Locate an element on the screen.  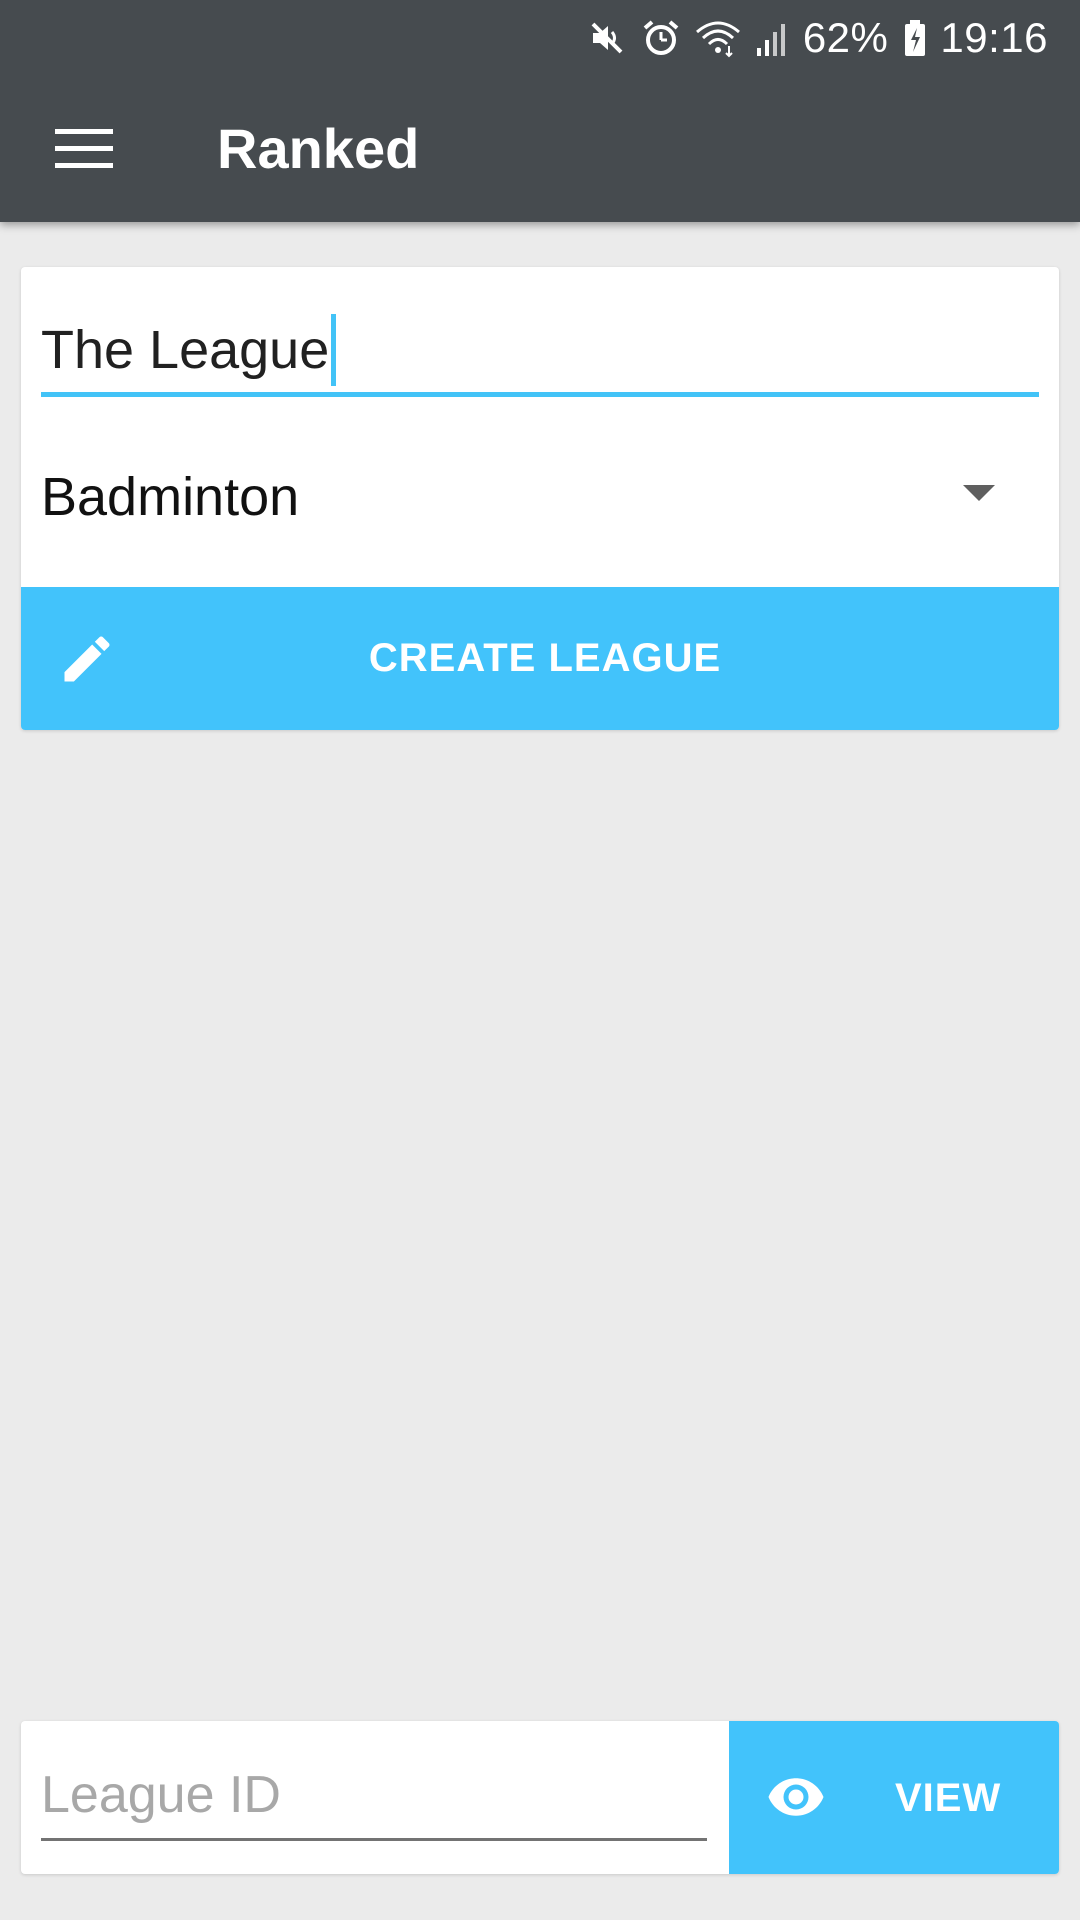
league-id-field is located at coordinates (374, 1796).